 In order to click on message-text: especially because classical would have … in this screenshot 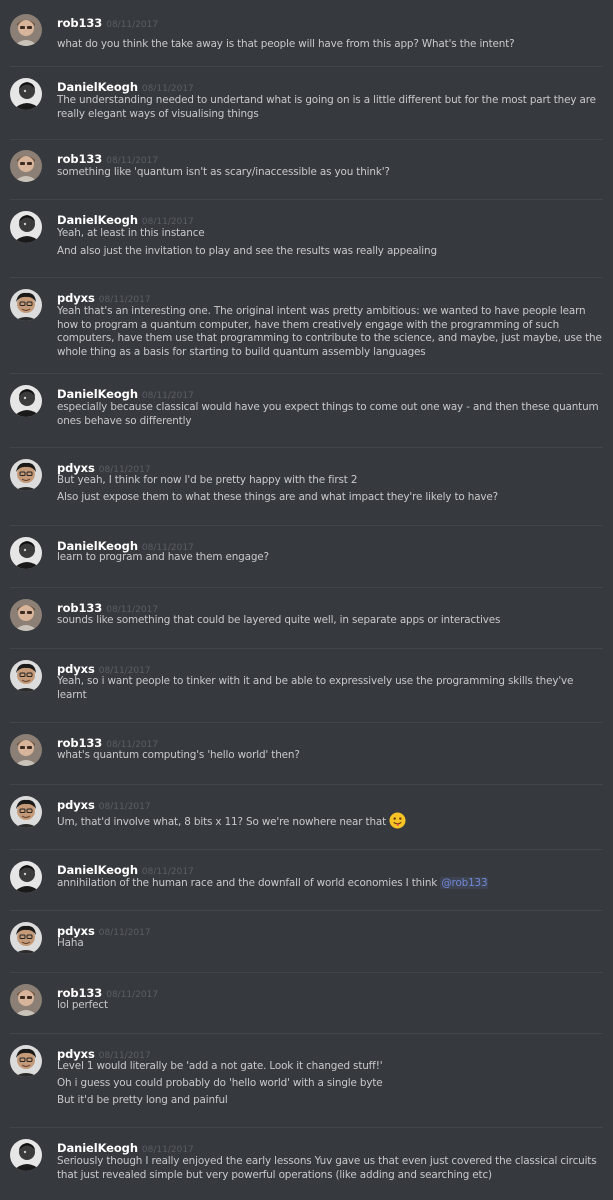, I will do `click(329, 414)`.